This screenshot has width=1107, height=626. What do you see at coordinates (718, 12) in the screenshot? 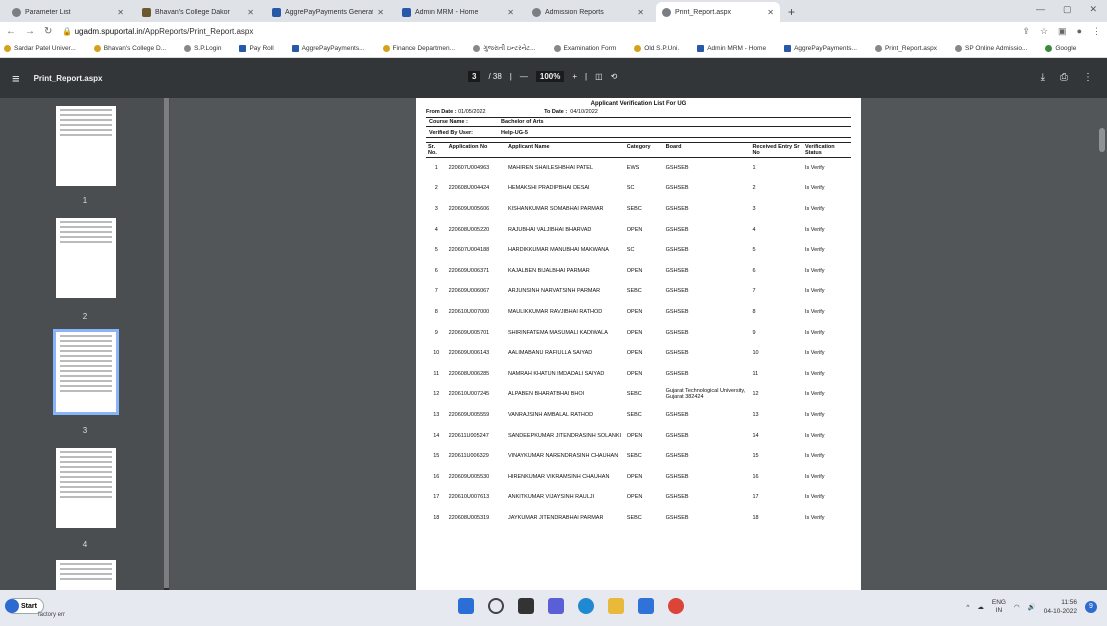
I see `browser-tab: Print_Report.aspx ✕` at bounding box center [718, 12].